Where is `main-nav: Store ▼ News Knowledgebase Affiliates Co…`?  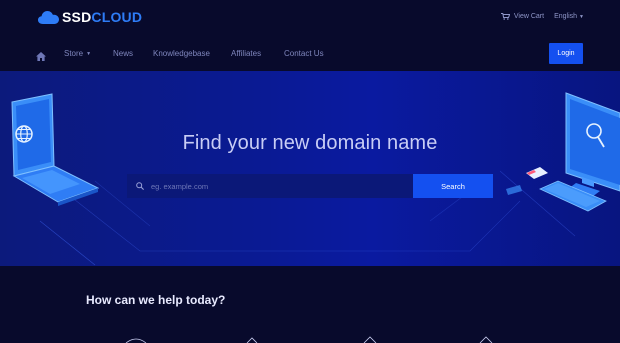
main-nav: Store ▼ News Knowledgebase Affiliates Co… is located at coordinates (310, 54).